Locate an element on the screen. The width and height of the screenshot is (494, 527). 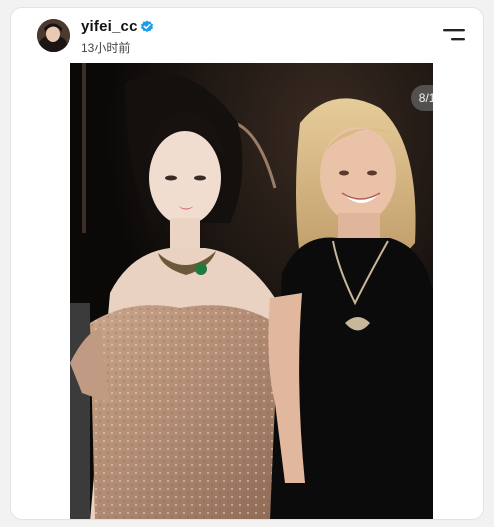
avatar-image is located at coordinates (53, 35).